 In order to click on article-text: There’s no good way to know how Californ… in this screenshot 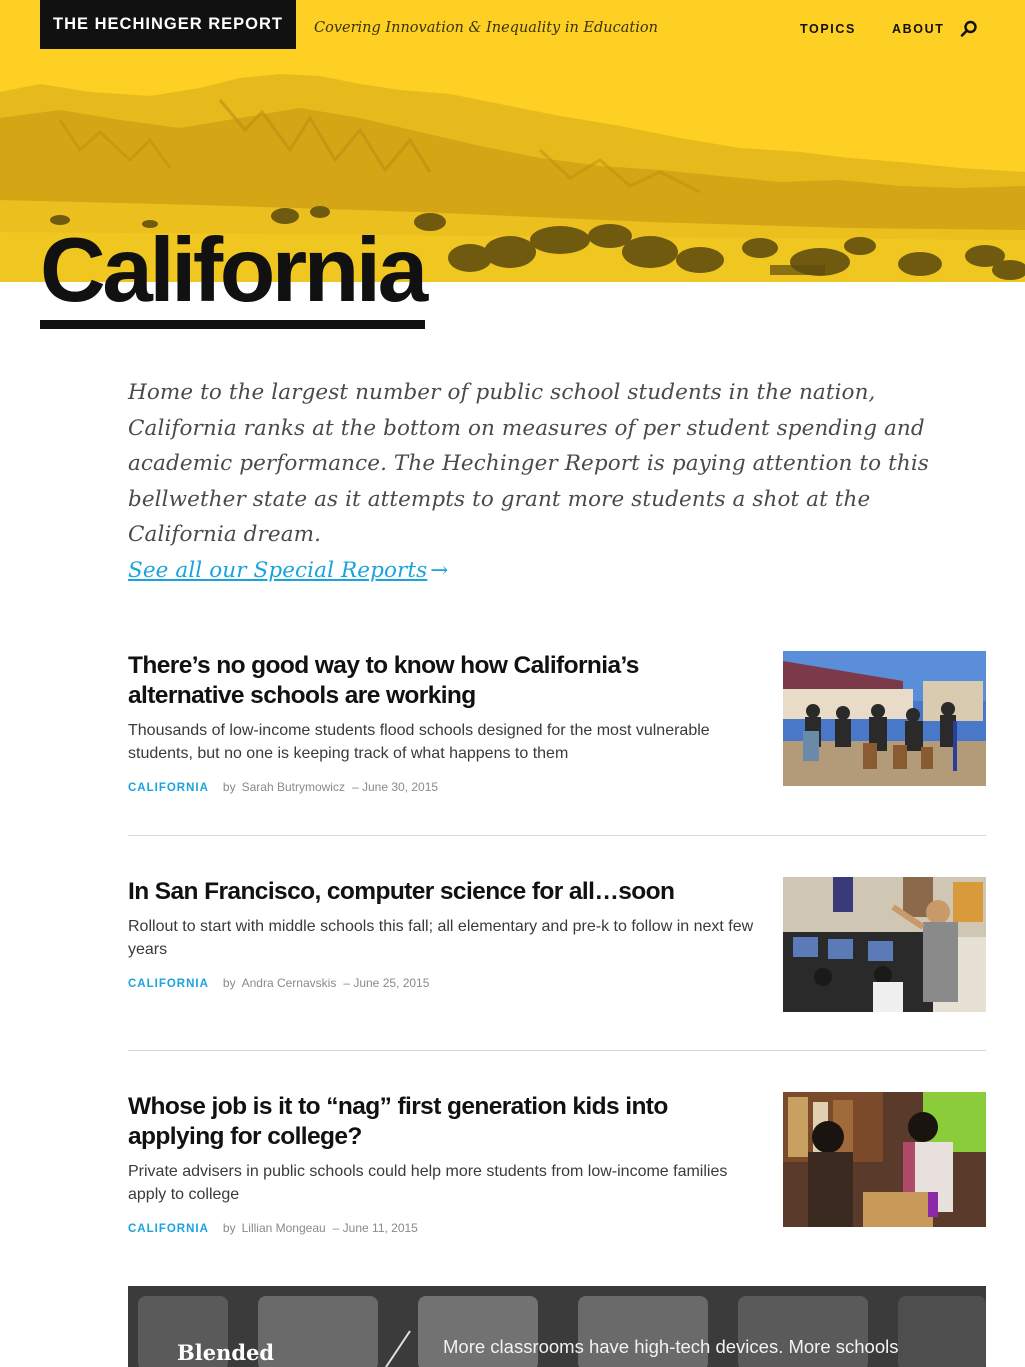, I will do `click(443, 722)`.